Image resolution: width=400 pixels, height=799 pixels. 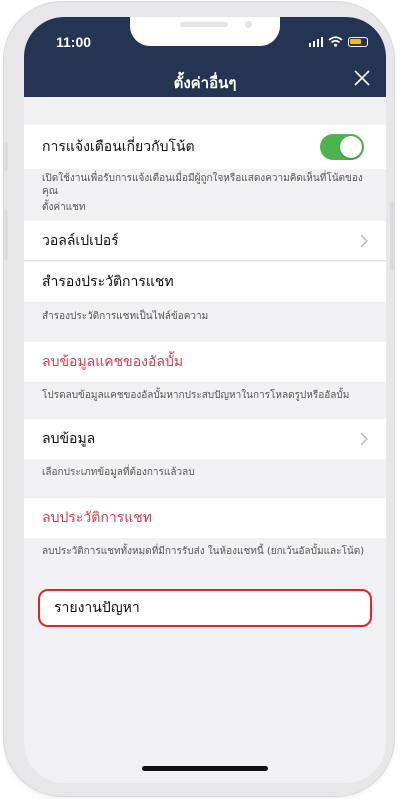 I want to click on notification-label: การแจ้งเตือนเกี่ยวกับโน้ต, so click(x=118, y=147).